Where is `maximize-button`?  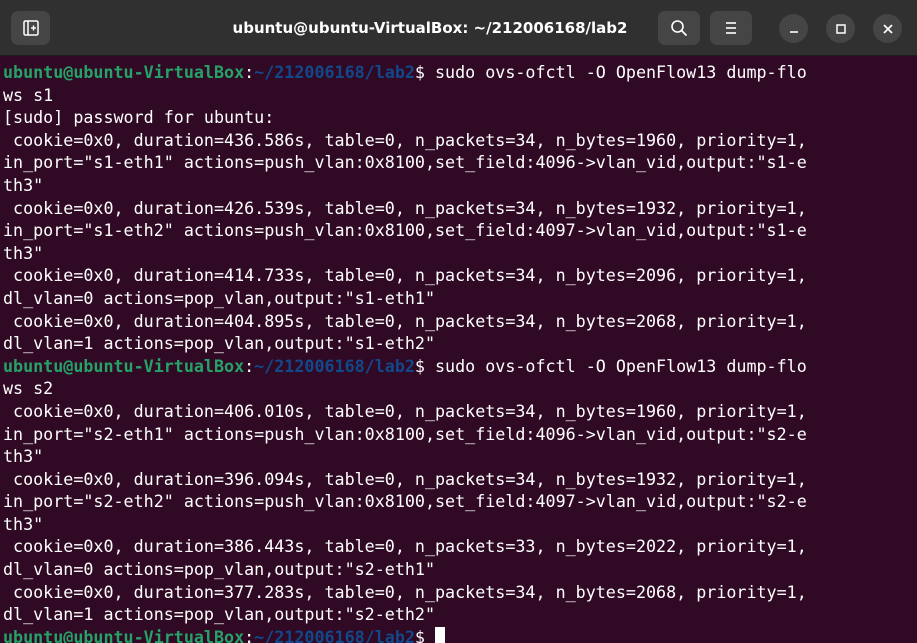 maximize-button is located at coordinates (840, 28).